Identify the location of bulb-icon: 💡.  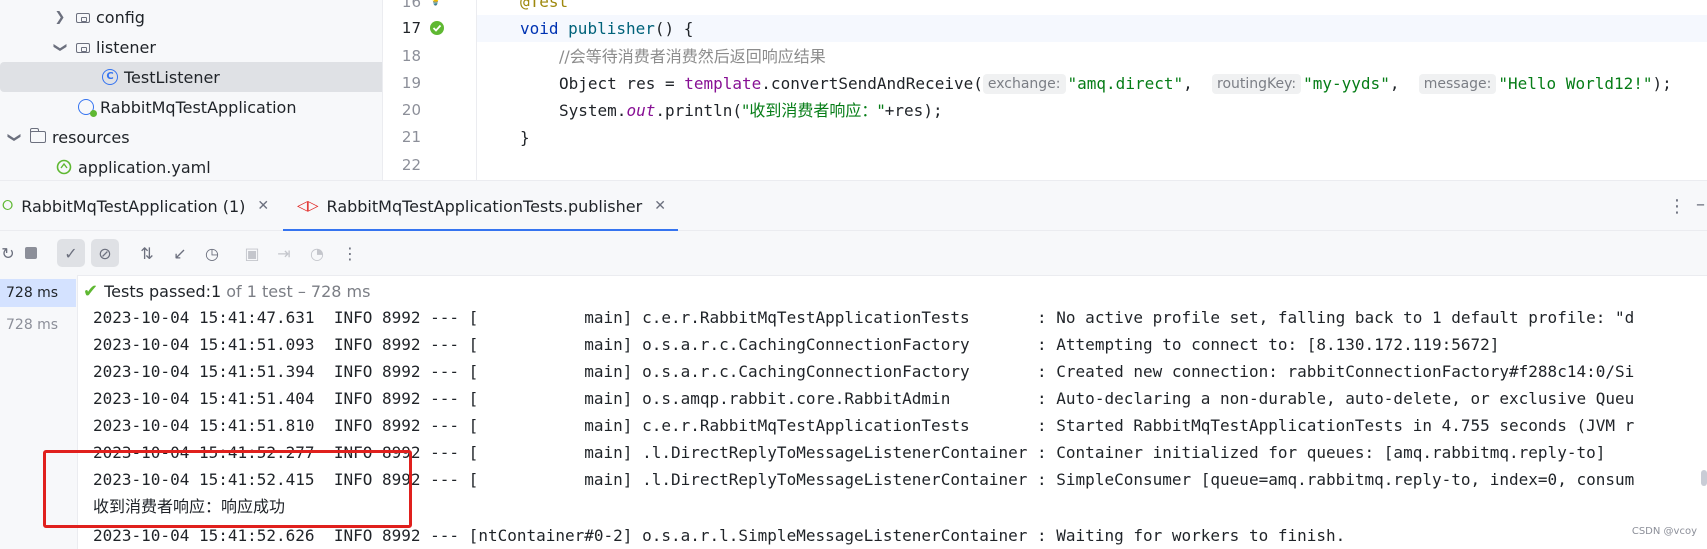
(435, 3).